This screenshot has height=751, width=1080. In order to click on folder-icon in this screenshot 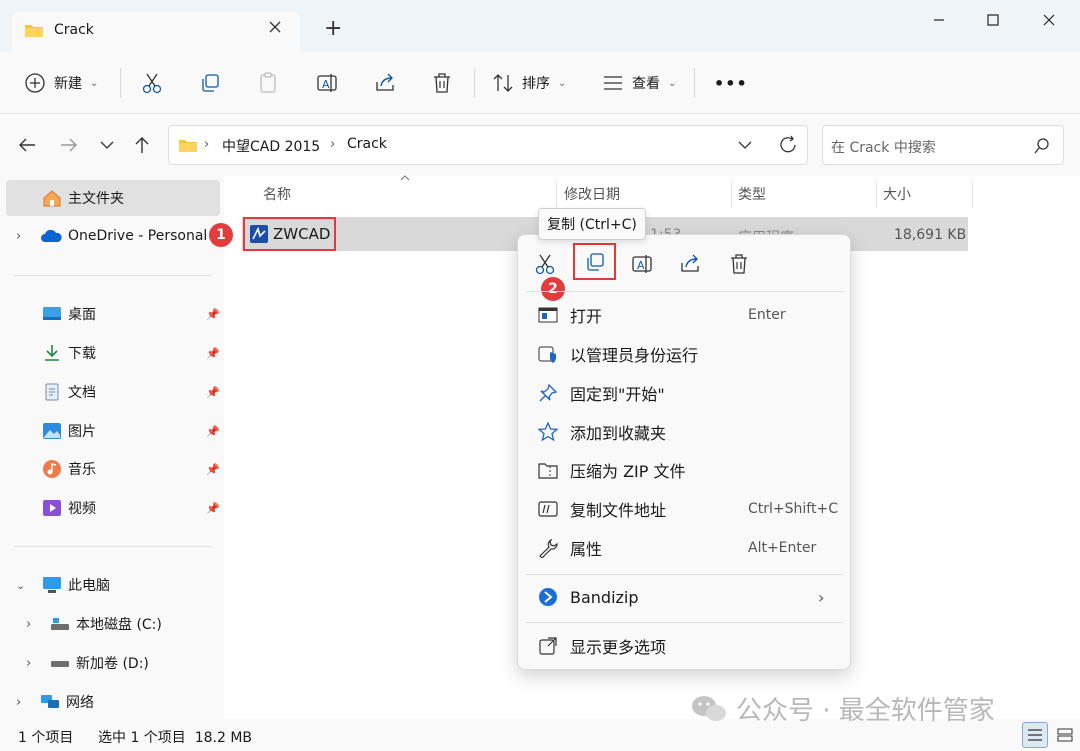, I will do `click(34, 30)`.